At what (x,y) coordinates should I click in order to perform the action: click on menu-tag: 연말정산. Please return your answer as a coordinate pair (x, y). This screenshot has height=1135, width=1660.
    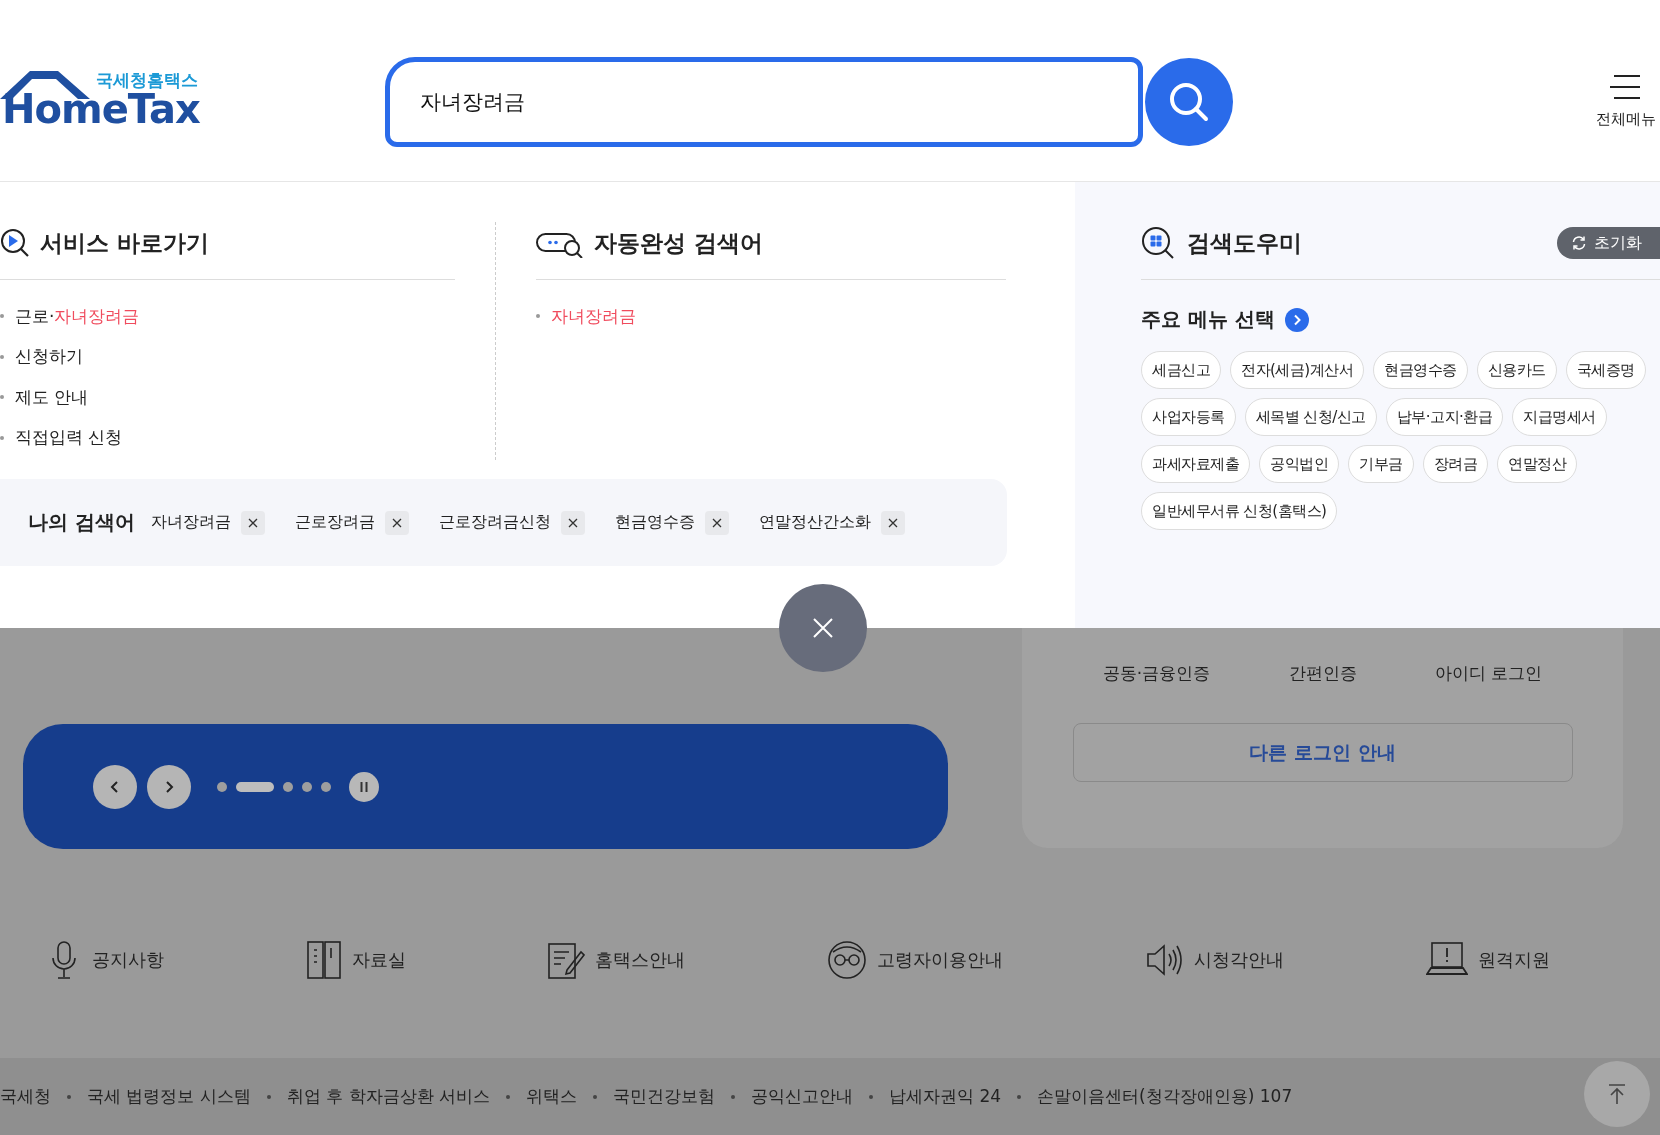
    Looking at the image, I should click on (1537, 464).